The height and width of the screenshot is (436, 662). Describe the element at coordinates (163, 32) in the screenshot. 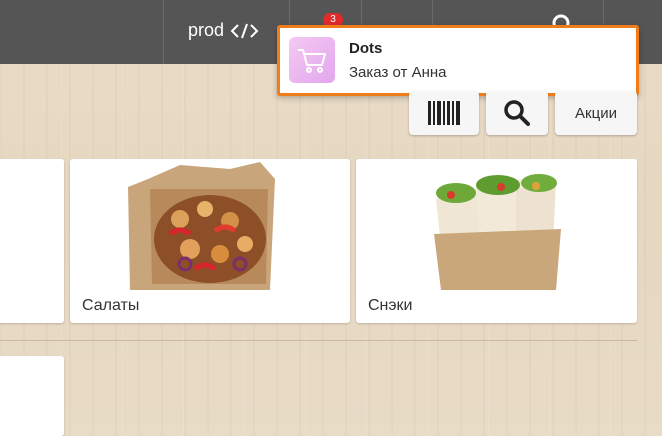

I see `top-bar-divider` at that location.